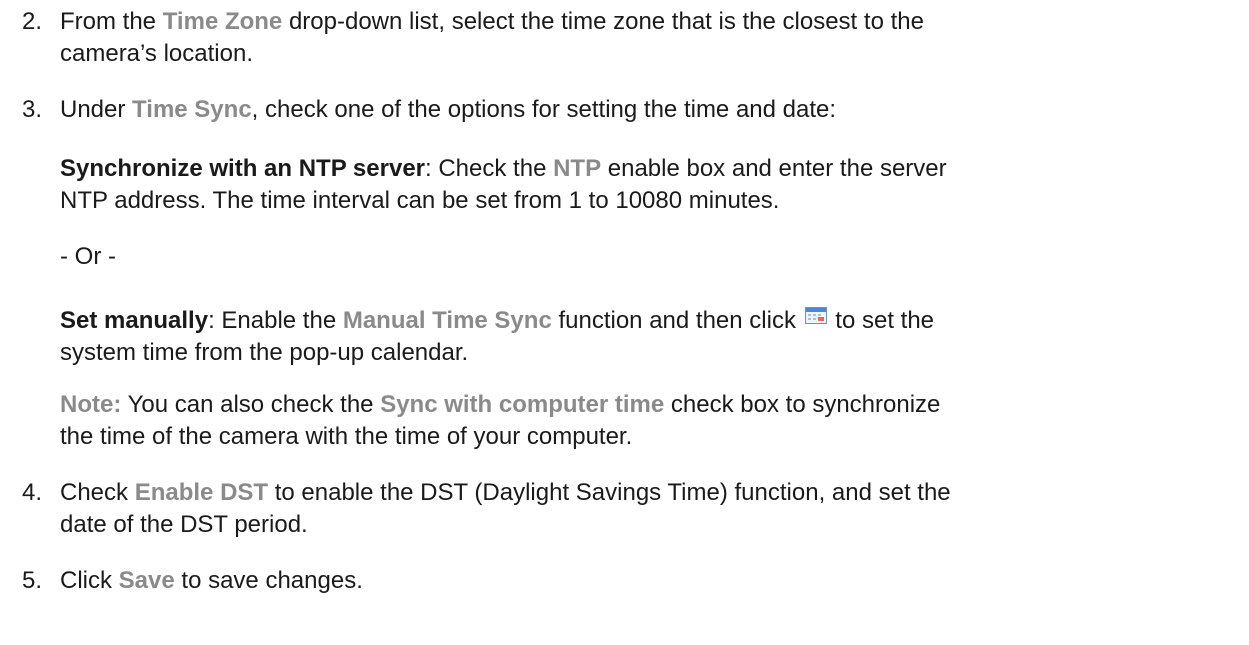 The image size is (1249, 645). What do you see at coordinates (815, 312) in the screenshot?
I see `calendar-icon` at bounding box center [815, 312].